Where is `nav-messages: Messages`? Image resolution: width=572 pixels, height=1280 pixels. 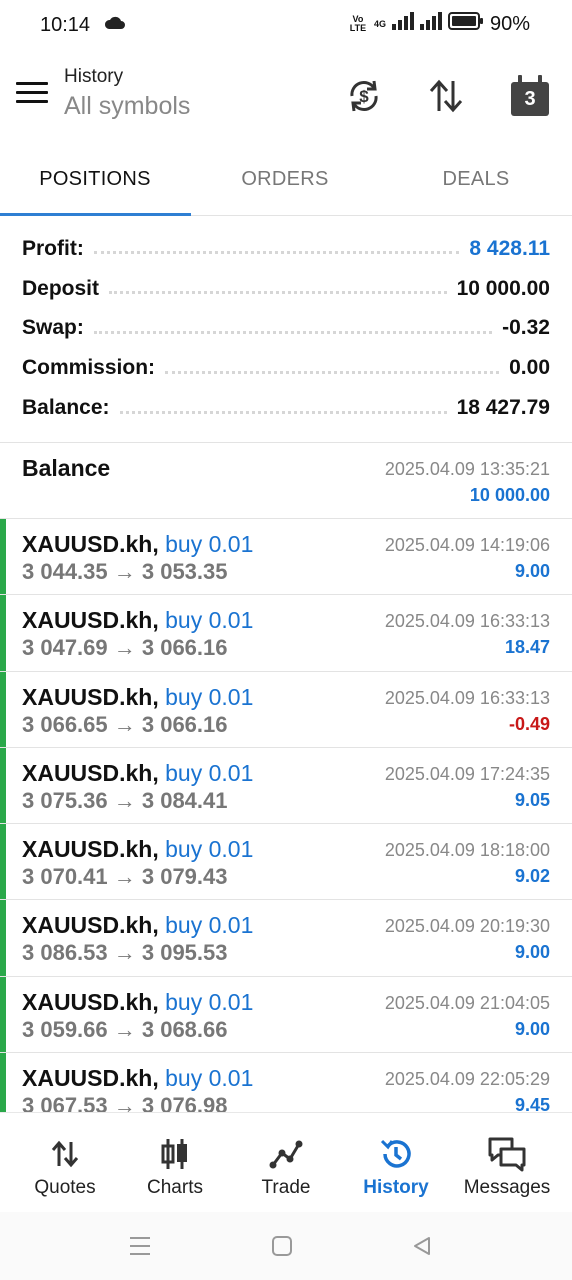 nav-messages: Messages is located at coordinates (507, 1163).